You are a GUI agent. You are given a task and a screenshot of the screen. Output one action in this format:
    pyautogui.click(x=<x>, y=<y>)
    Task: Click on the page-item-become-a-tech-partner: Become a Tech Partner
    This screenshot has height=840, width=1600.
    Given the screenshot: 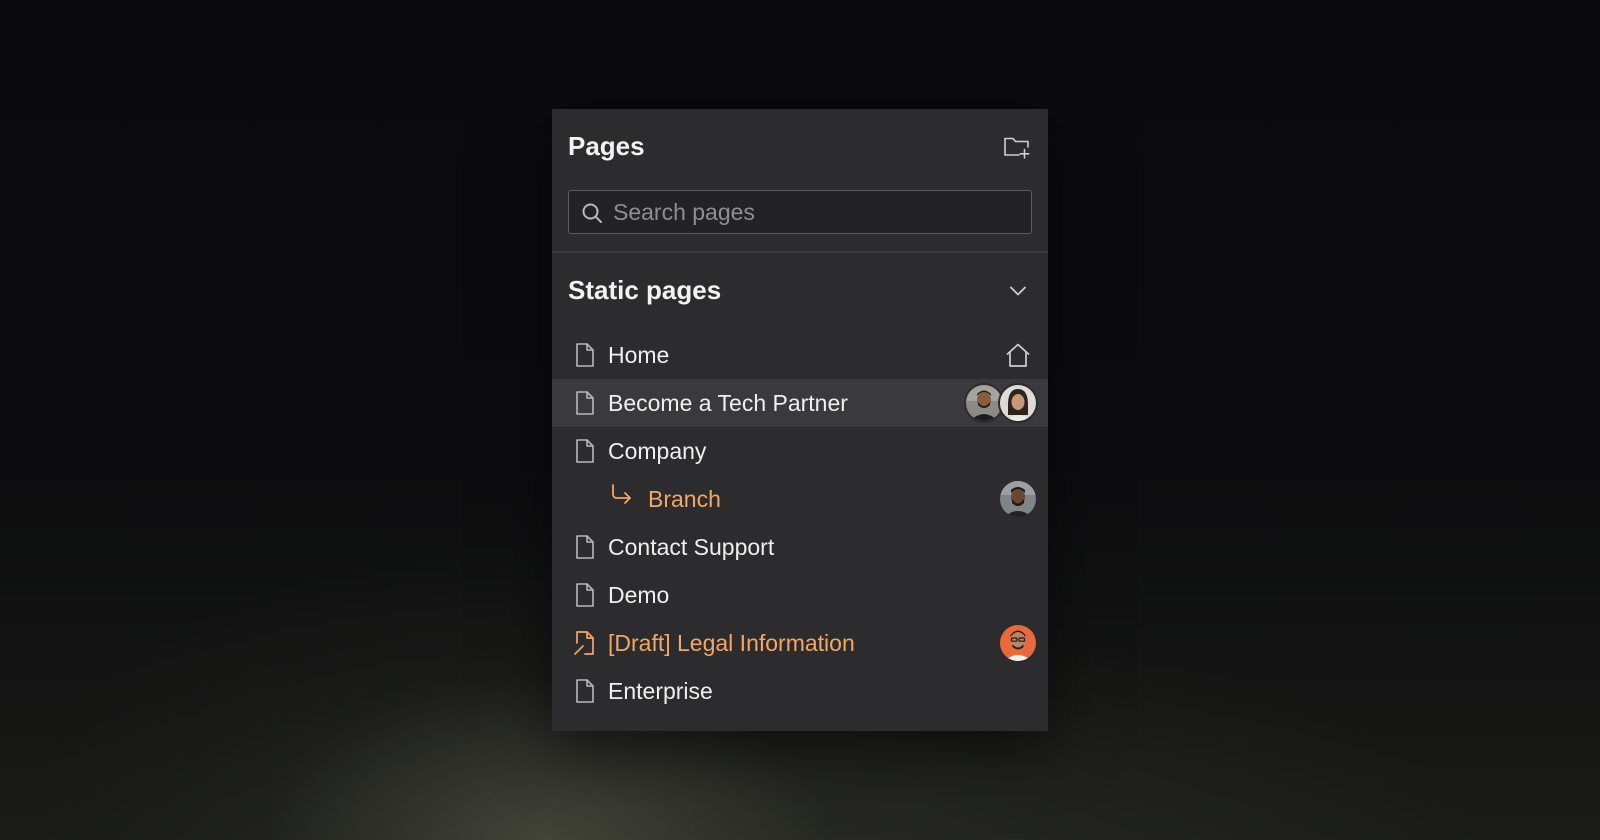 What is the action you would take?
    pyautogui.click(x=800, y=403)
    